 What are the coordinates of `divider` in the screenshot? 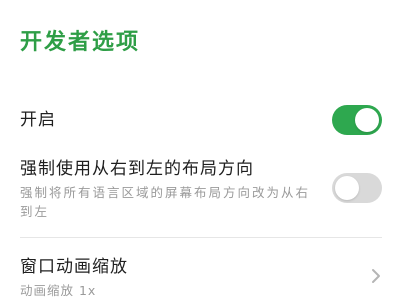 It's located at (201, 237).